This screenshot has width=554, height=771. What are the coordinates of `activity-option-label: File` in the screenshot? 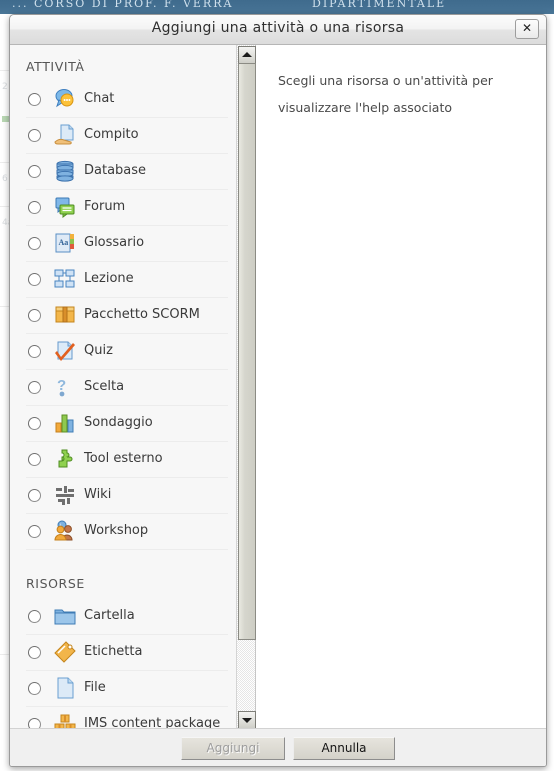 It's located at (95, 687).